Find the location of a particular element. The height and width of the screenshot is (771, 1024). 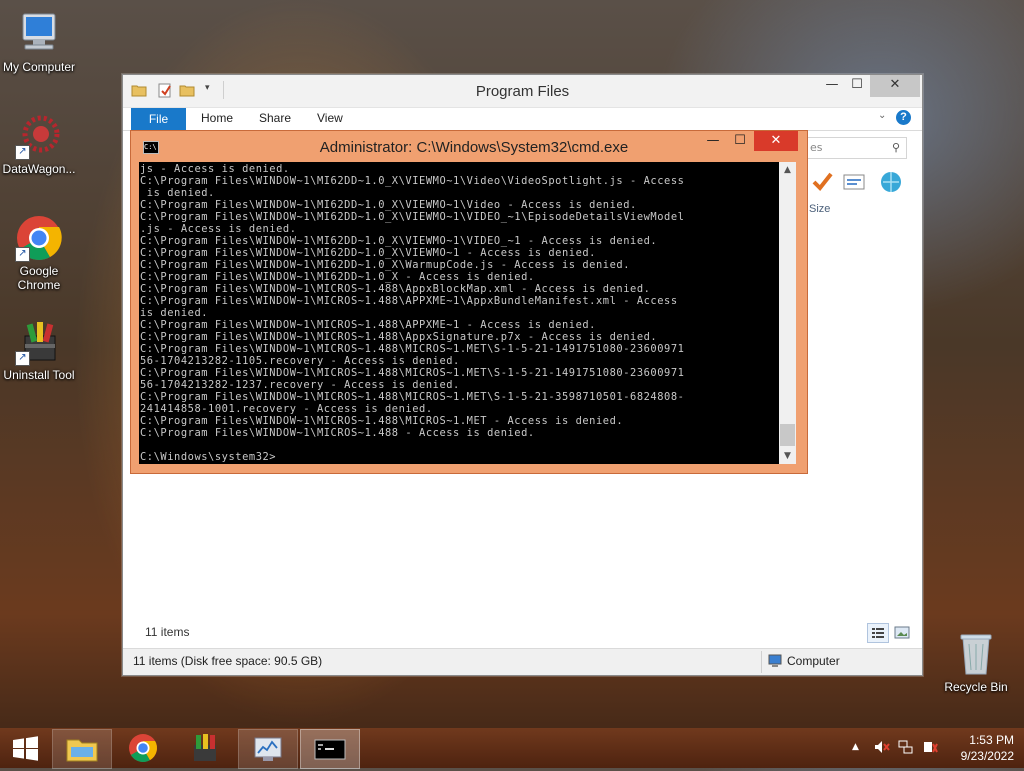

details-pane-icon is located at coordinates (854, 183).